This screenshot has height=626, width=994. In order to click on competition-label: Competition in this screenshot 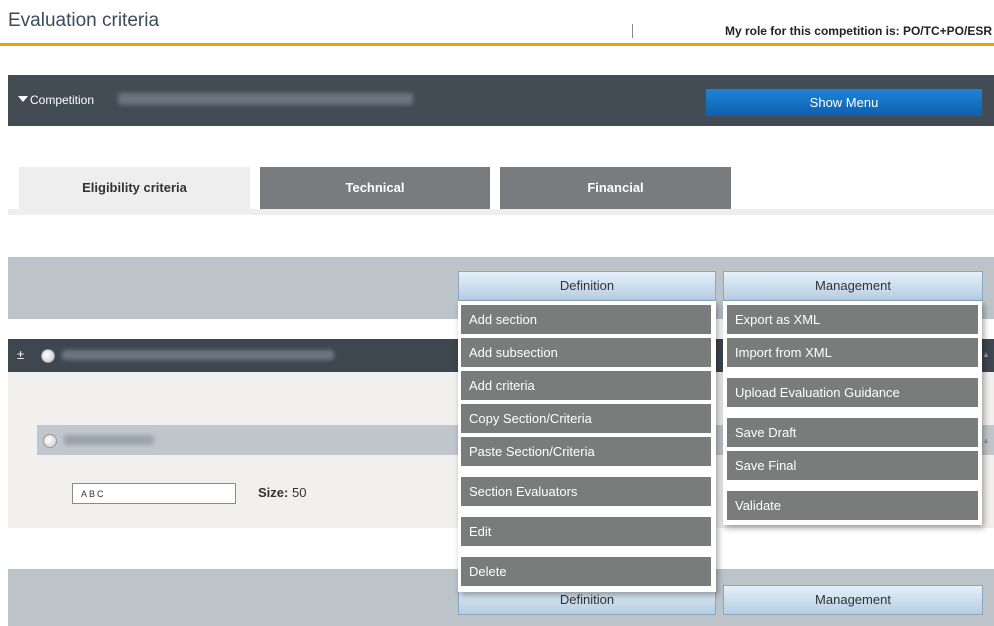, I will do `click(62, 100)`.